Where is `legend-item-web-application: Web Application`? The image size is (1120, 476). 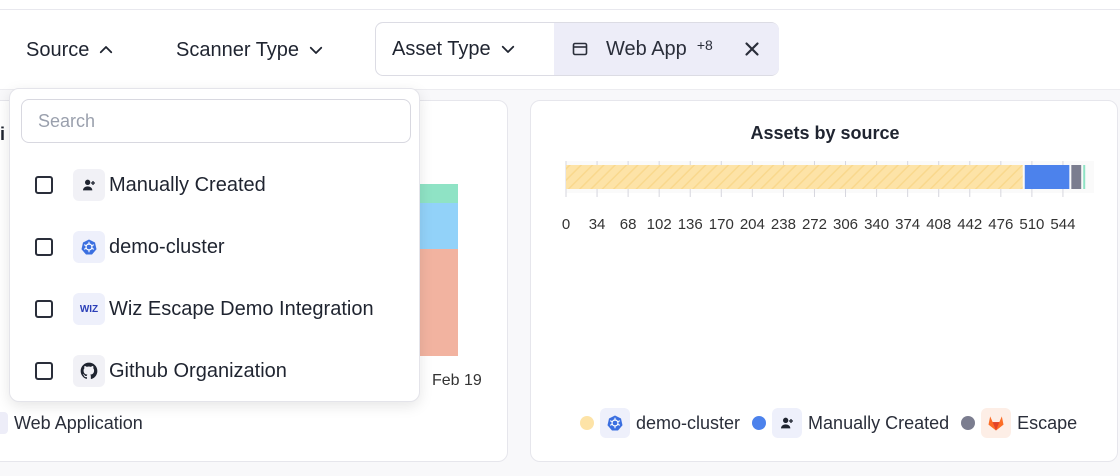
legend-item-web-application: Web Application is located at coordinates (71, 423).